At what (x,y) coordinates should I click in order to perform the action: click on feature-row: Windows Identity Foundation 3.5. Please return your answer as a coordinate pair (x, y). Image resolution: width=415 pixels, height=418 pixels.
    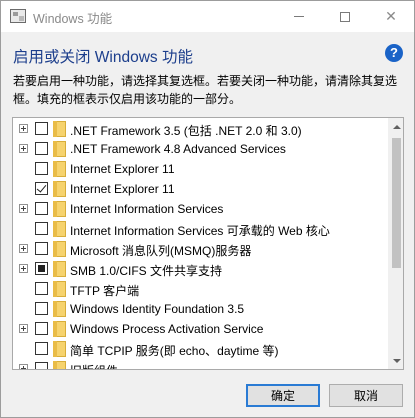
    Looking at the image, I should click on (201, 309).